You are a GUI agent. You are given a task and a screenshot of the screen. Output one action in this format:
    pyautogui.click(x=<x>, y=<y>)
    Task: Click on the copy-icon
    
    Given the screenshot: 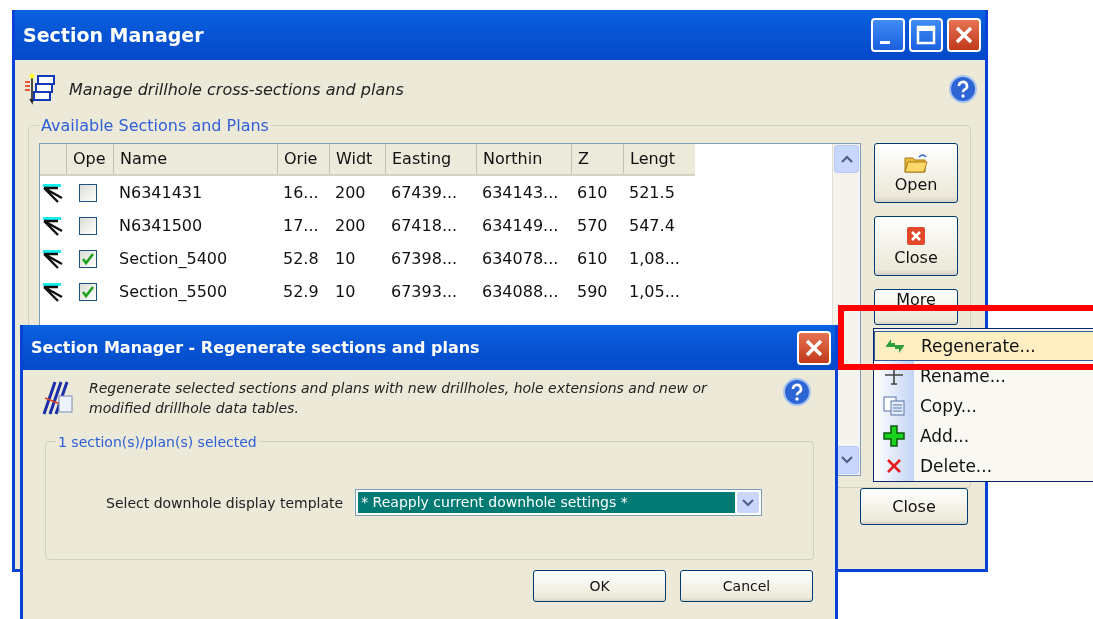 What is the action you would take?
    pyautogui.click(x=894, y=406)
    